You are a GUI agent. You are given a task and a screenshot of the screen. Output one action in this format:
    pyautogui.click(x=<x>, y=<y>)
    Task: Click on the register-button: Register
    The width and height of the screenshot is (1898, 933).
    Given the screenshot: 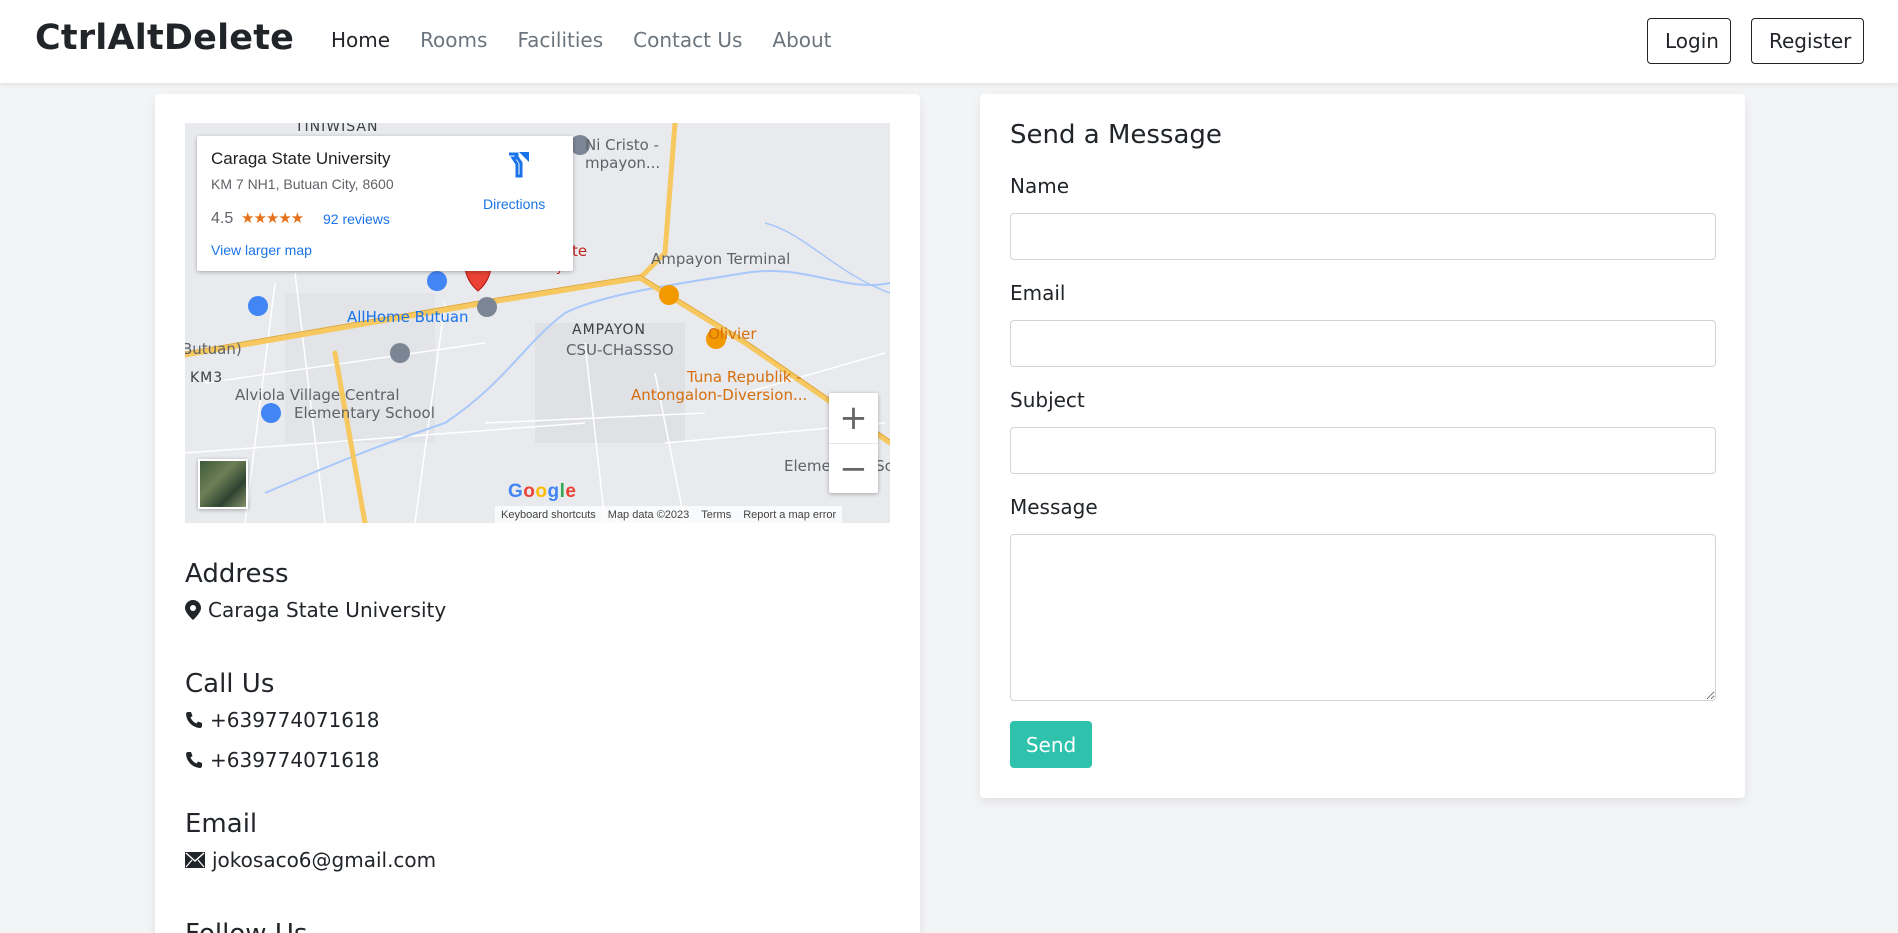 What is the action you would take?
    pyautogui.click(x=1807, y=41)
    